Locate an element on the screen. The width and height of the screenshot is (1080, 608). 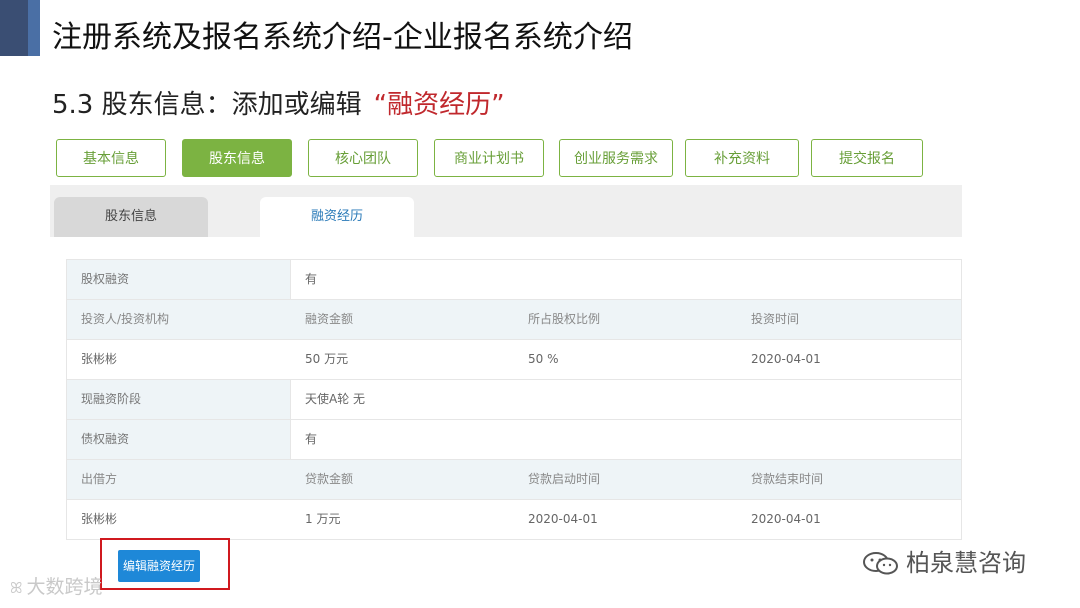
watermark-left: ꕤ 大数跨境 is located at coordinates (56, 585).